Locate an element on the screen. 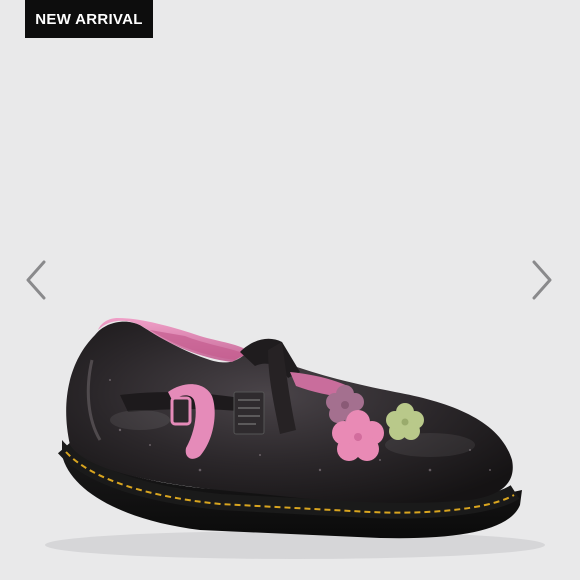  next-image-button is located at coordinates (542, 280).